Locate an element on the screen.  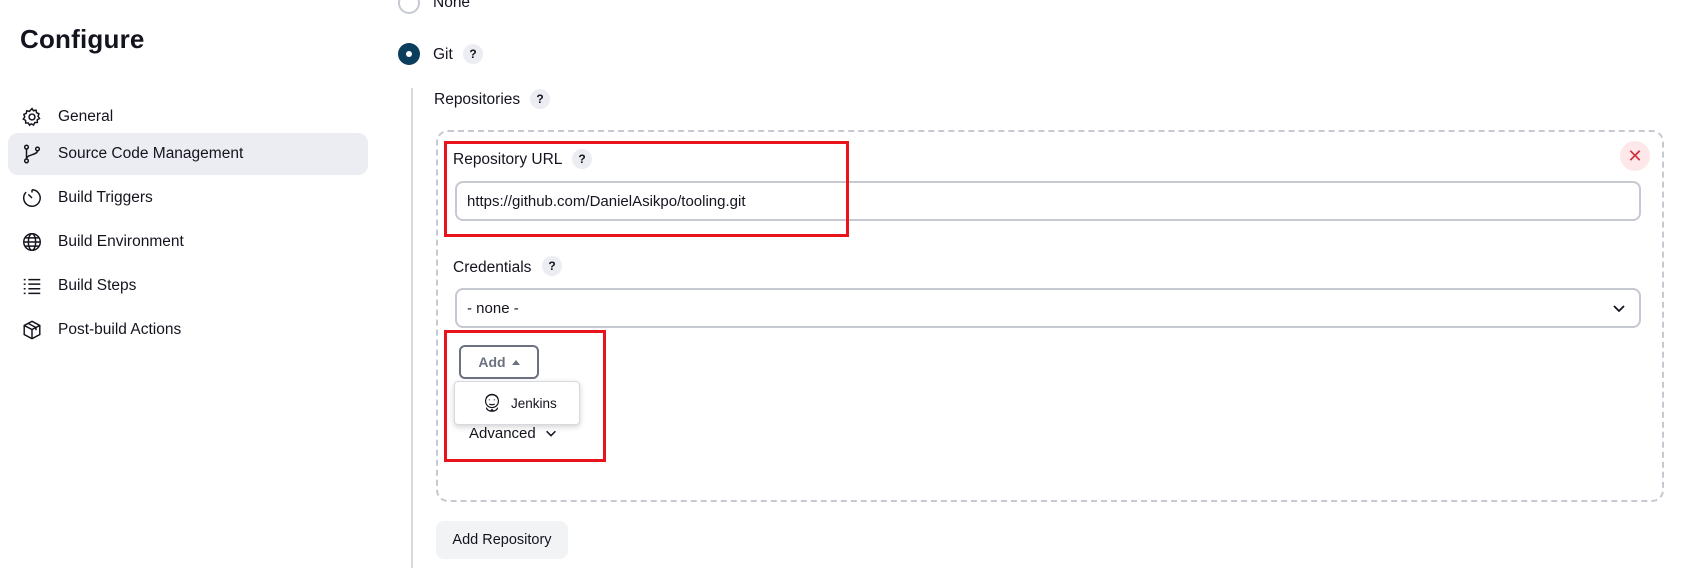
highlight-repository-url is located at coordinates (646, 189).